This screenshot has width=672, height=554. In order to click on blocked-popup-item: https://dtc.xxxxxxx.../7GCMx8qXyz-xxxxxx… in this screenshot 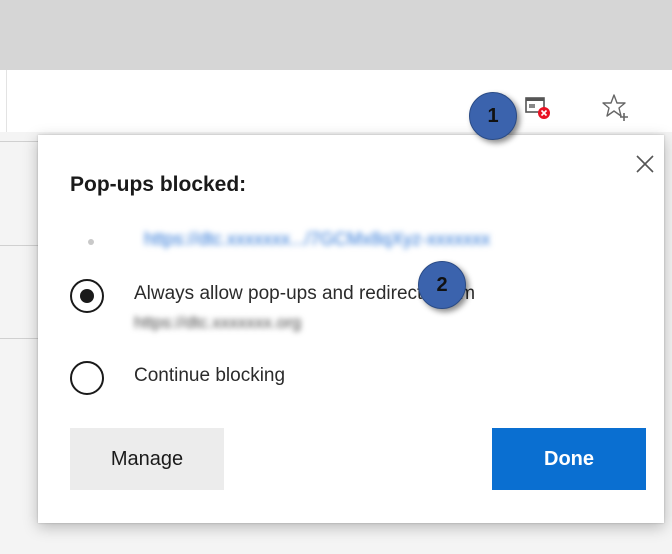, I will do `click(364, 241)`.